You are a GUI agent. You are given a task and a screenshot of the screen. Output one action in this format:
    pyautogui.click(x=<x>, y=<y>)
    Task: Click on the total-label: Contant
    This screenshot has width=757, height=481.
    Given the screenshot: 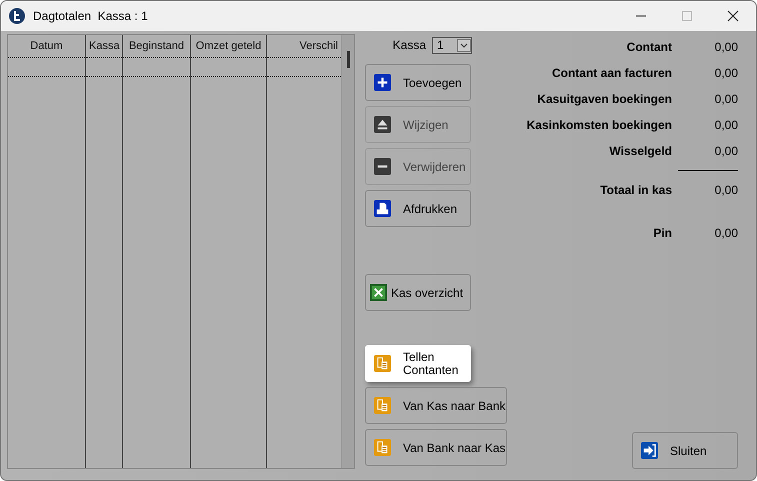 What is the action you would take?
    pyautogui.click(x=649, y=47)
    